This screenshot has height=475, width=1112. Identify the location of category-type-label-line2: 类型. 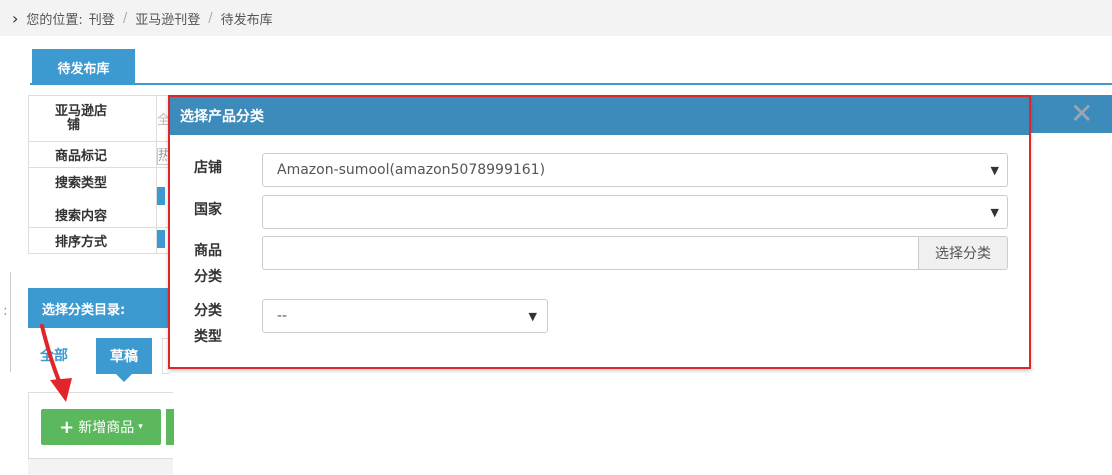
(208, 337).